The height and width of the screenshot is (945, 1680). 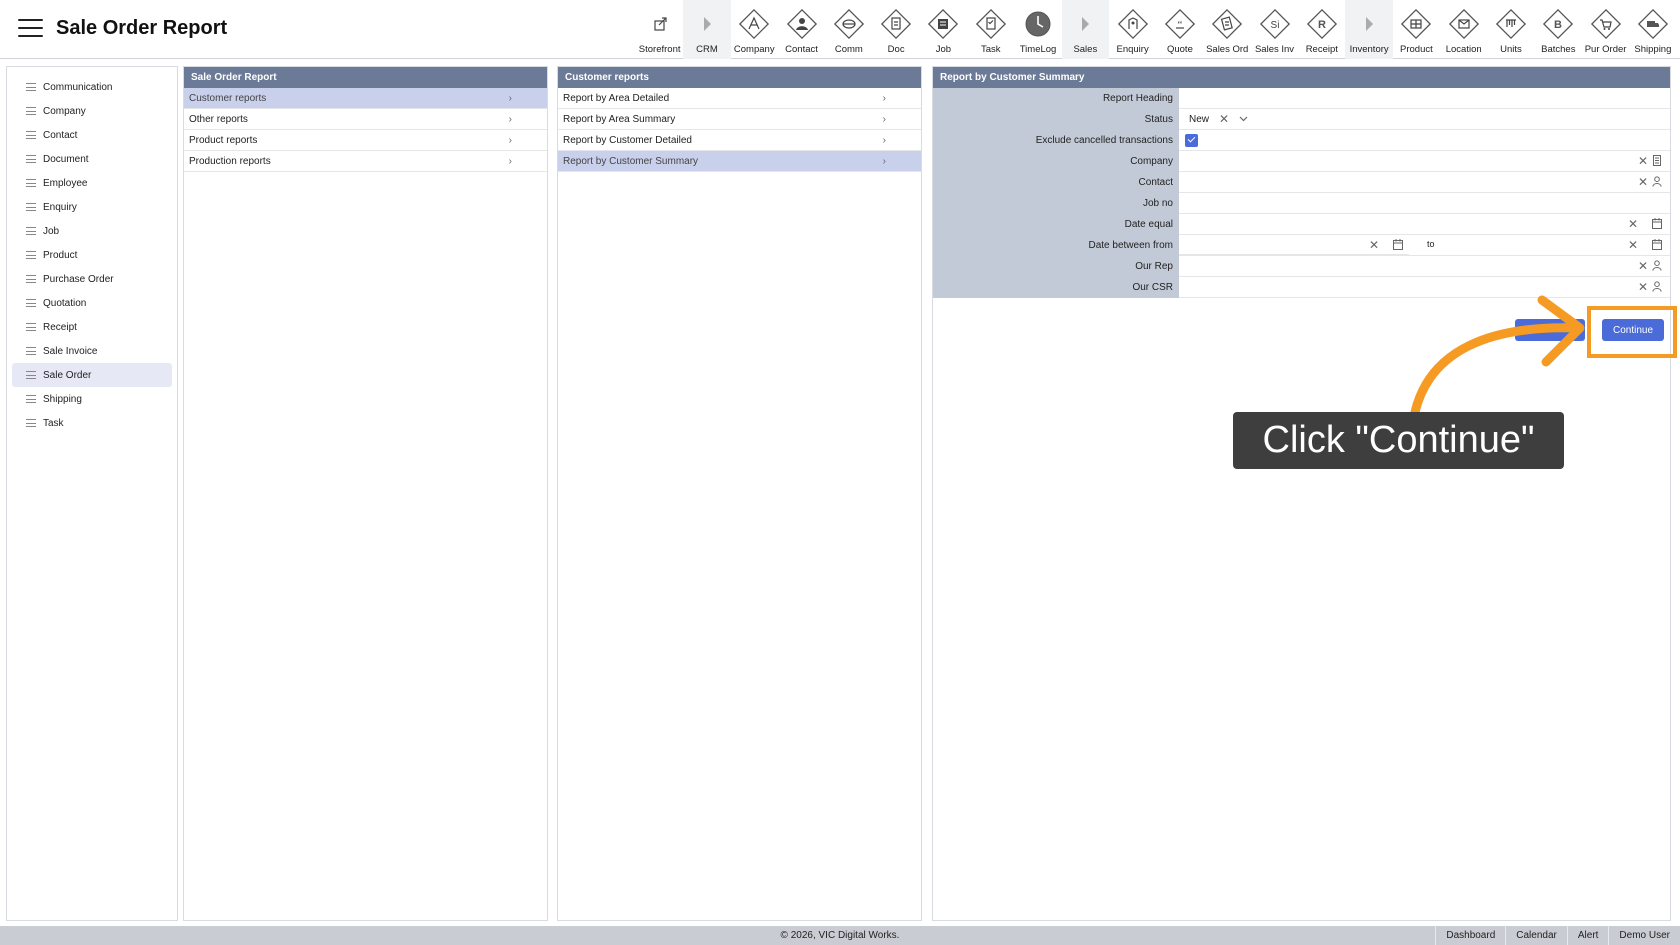 I want to click on company-input: ✕, so click(x=1424, y=161).